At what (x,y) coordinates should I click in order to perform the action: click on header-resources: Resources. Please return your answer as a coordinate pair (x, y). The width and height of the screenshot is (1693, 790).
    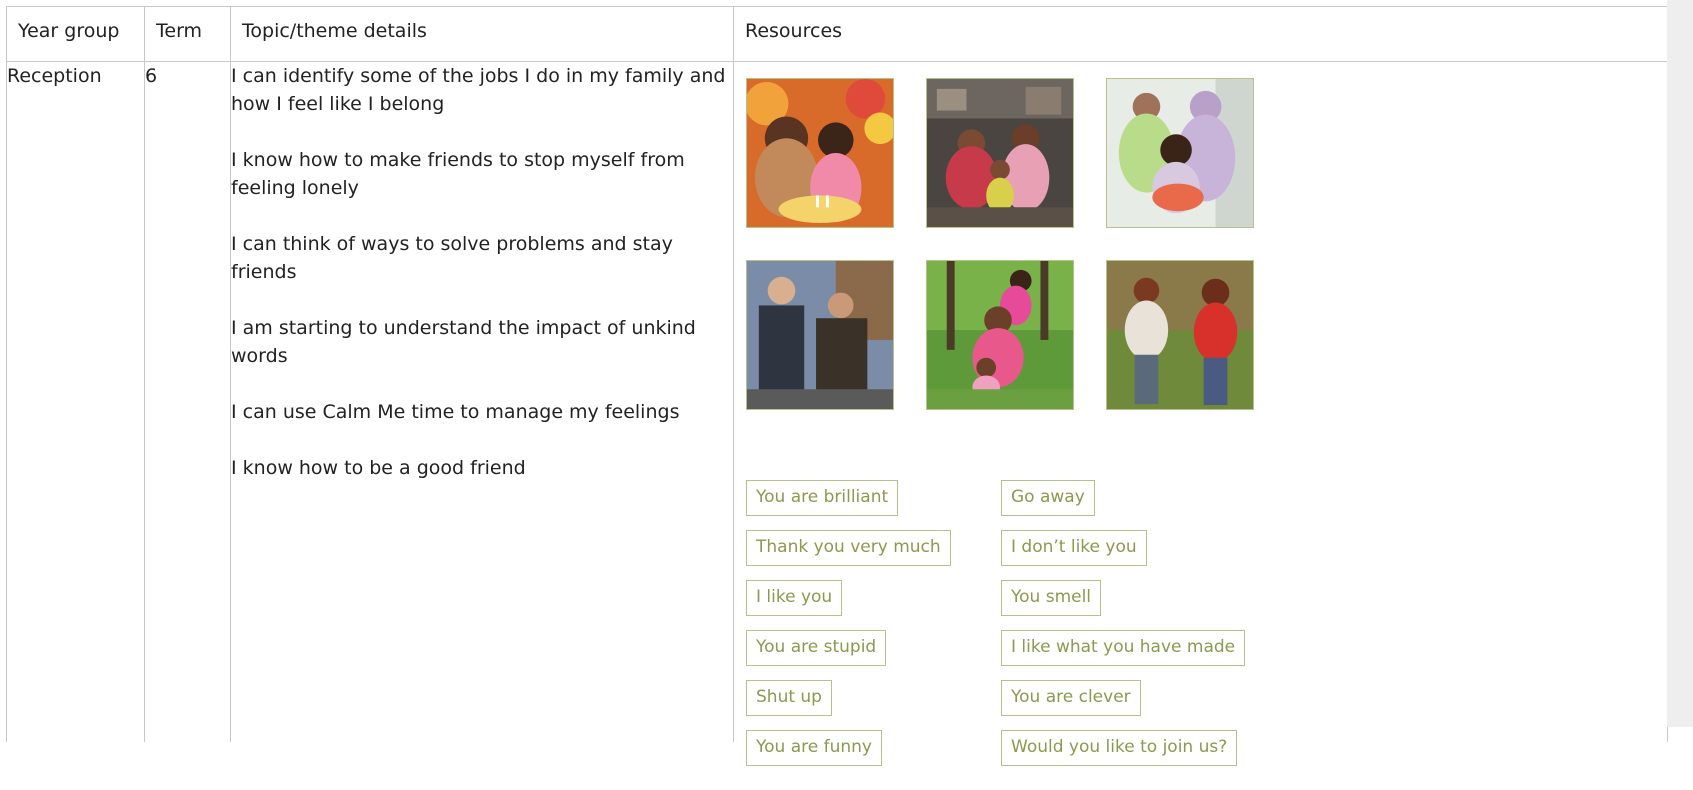
    Looking at the image, I should click on (1200, 34).